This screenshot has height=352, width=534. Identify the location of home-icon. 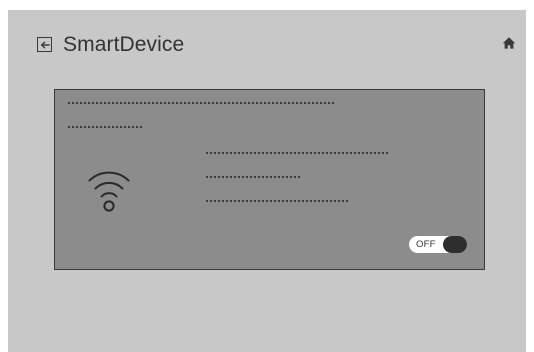
(509, 43).